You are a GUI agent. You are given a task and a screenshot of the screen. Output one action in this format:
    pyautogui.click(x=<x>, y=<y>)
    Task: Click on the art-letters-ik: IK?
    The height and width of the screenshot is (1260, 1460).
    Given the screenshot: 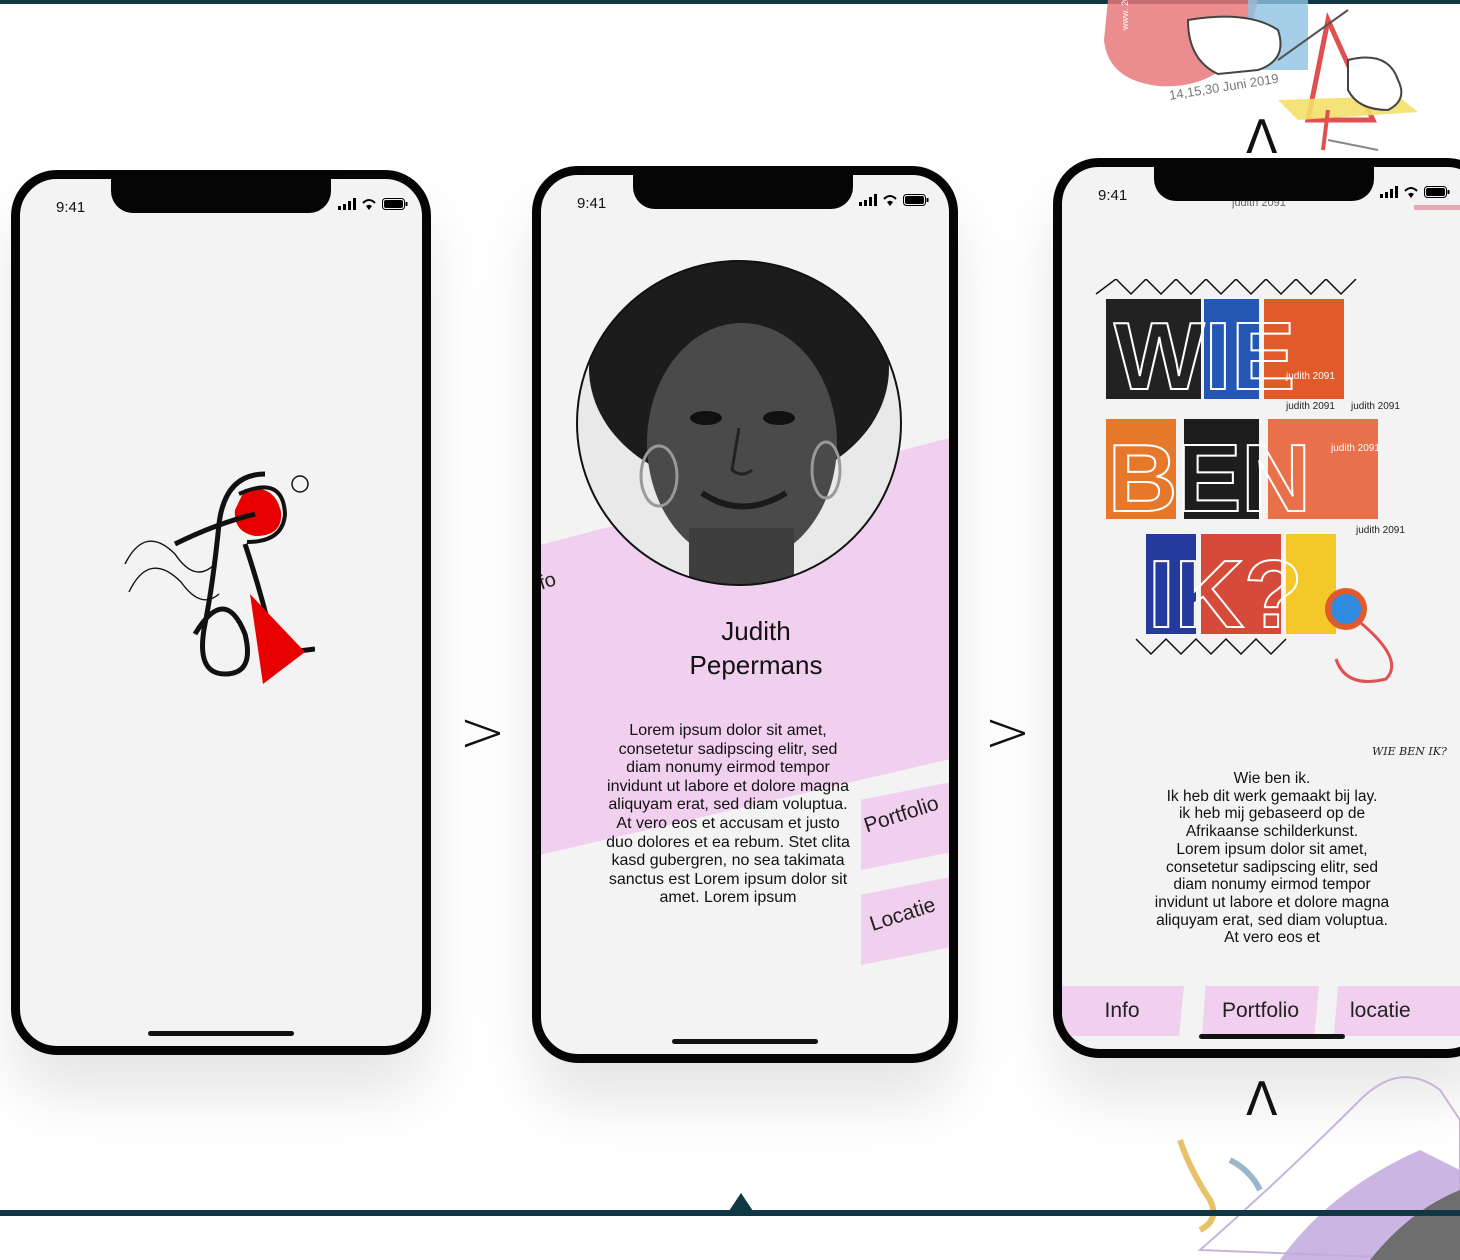 What is the action you would take?
    pyautogui.click(x=1225, y=594)
    